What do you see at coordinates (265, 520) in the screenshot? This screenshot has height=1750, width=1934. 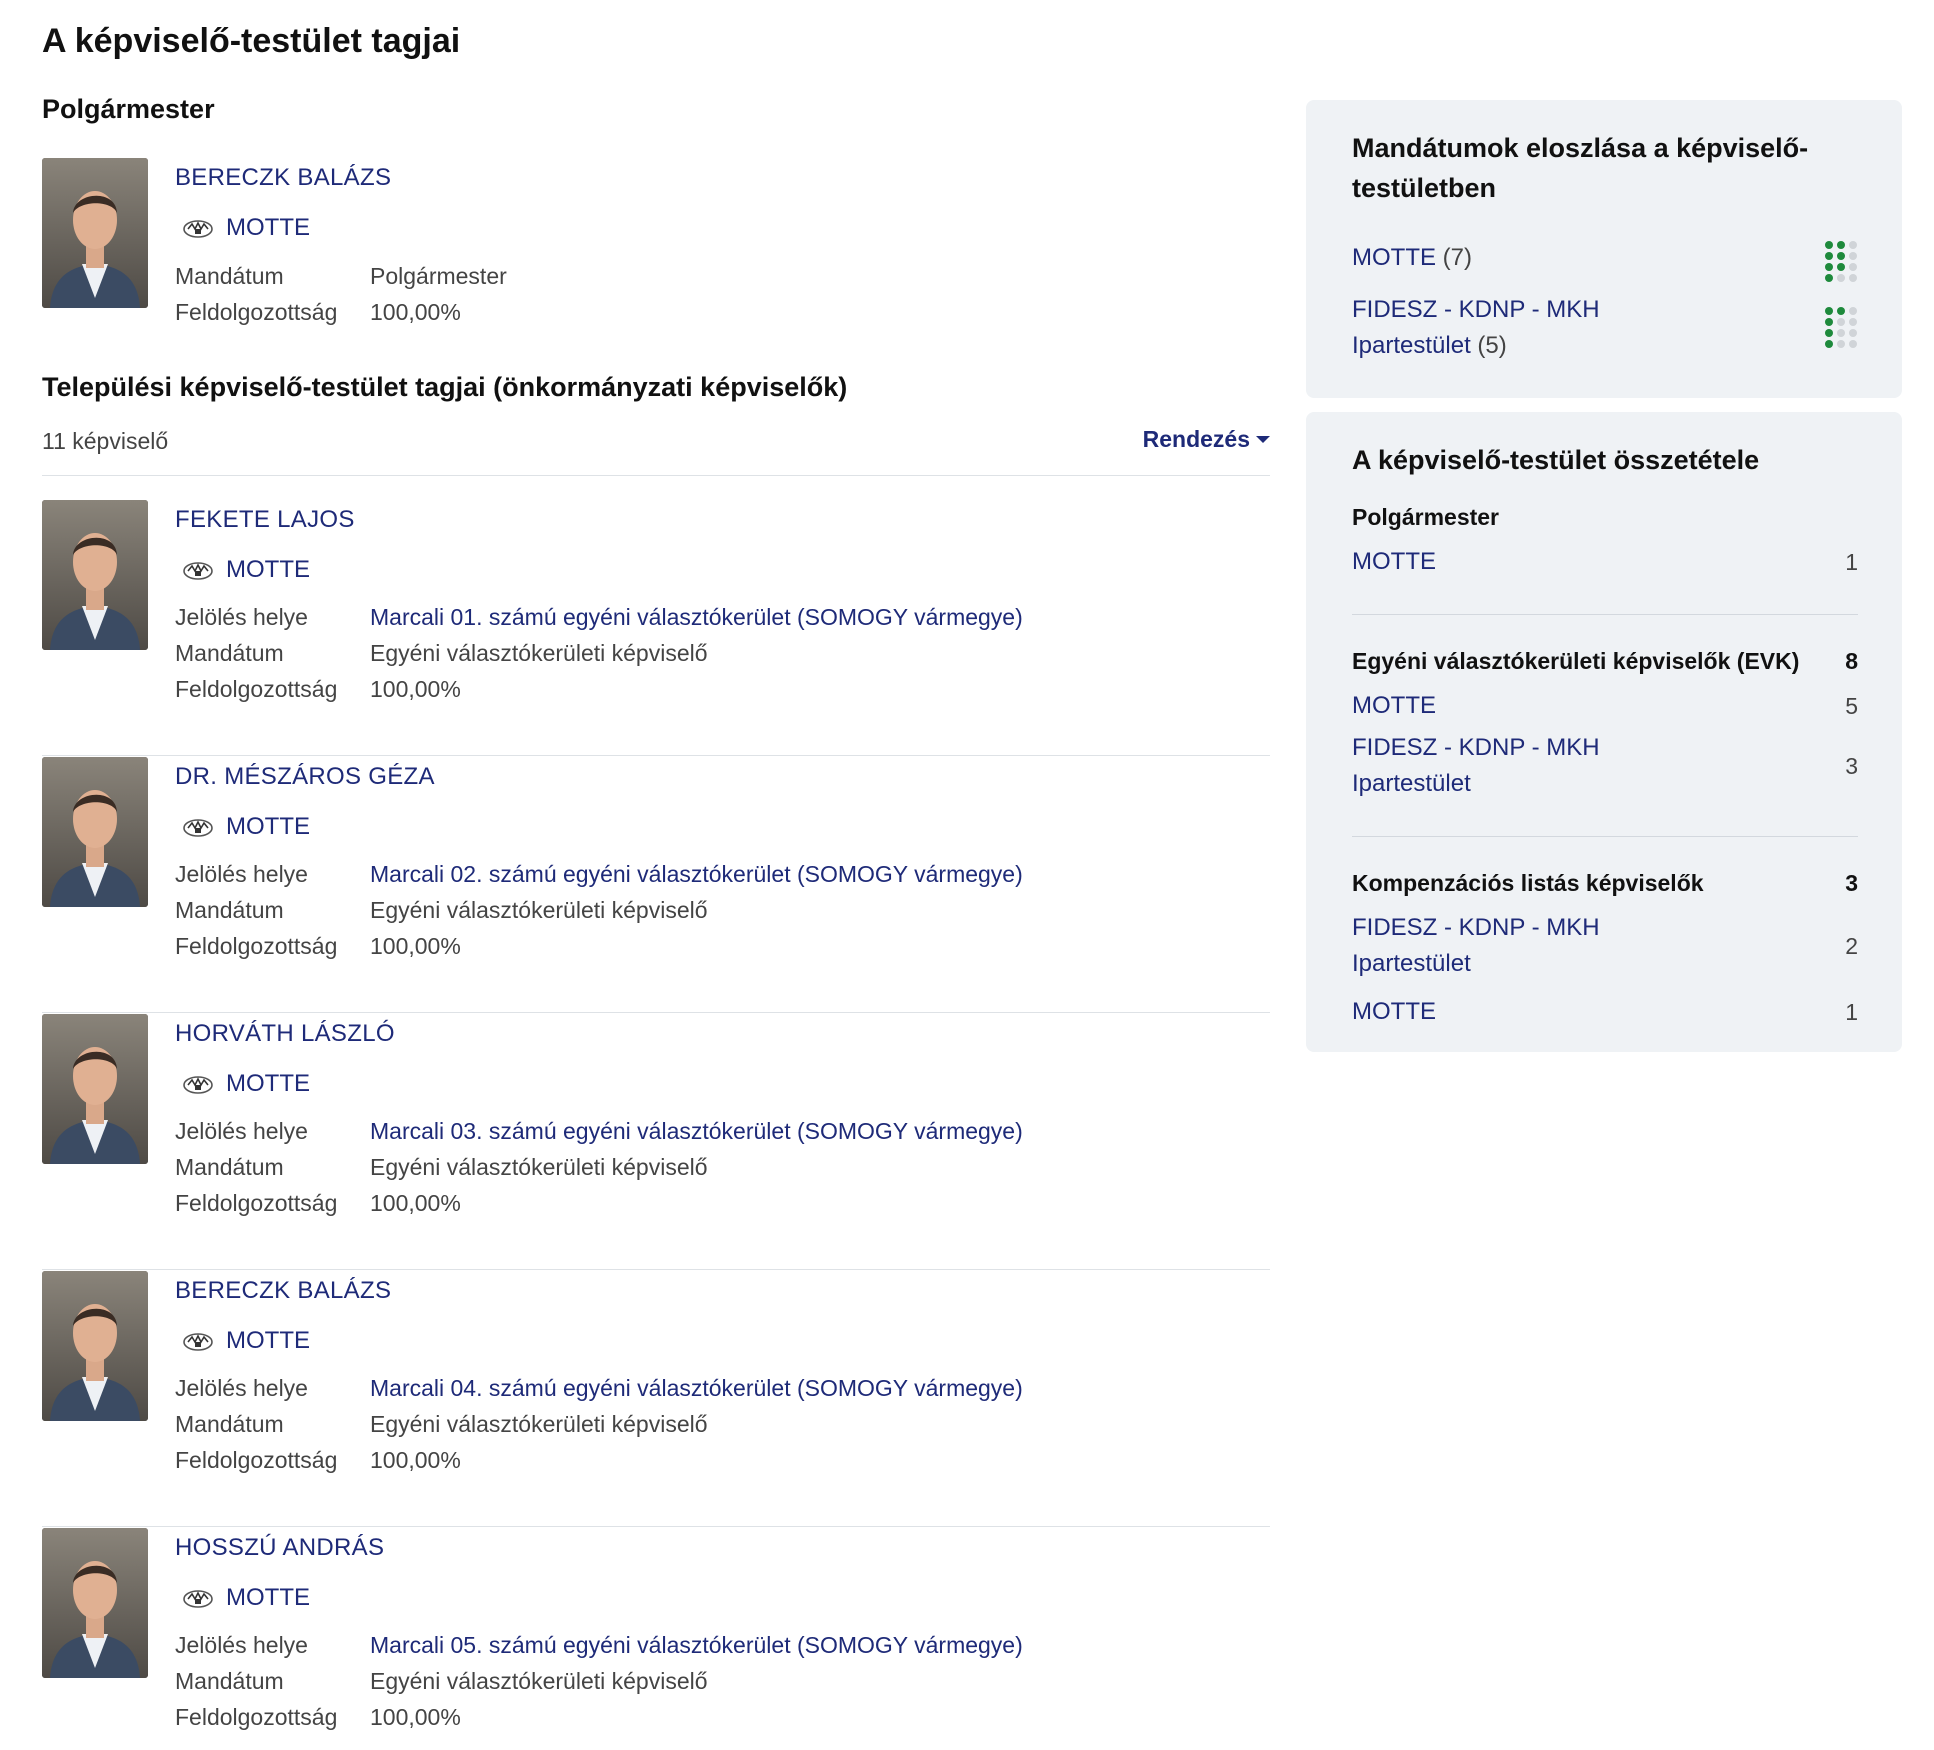 I see `member-name-link: FEKETE LAJOS` at bounding box center [265, 520].